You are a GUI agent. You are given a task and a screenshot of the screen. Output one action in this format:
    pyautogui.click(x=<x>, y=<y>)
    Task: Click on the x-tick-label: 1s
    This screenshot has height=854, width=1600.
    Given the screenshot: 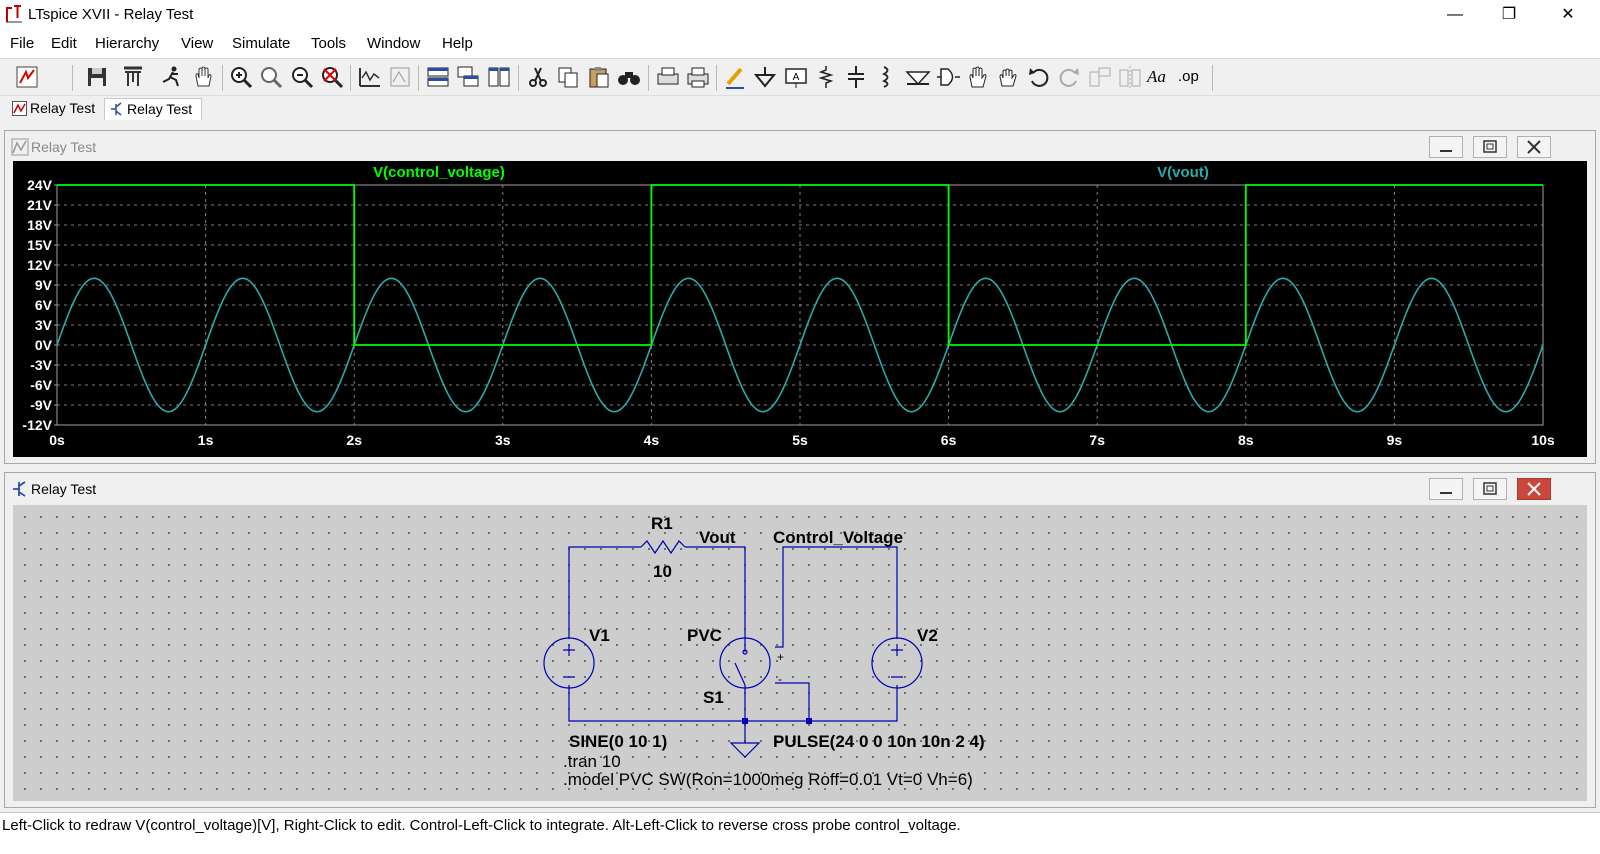 What is the action you would take?
    pyautogui.click(x=206, y=440)
    